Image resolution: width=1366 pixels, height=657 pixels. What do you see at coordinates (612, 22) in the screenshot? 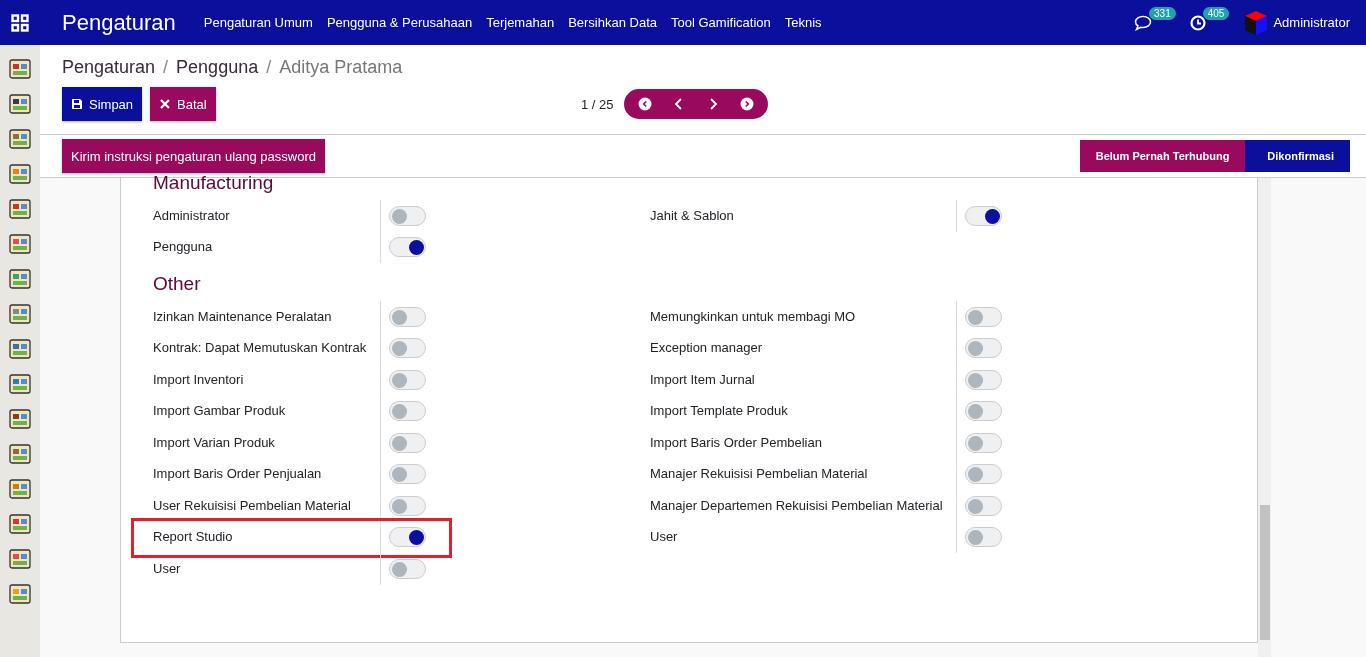
I see `menu-item: Bersihkan Data` at bounding box center [612, 22].